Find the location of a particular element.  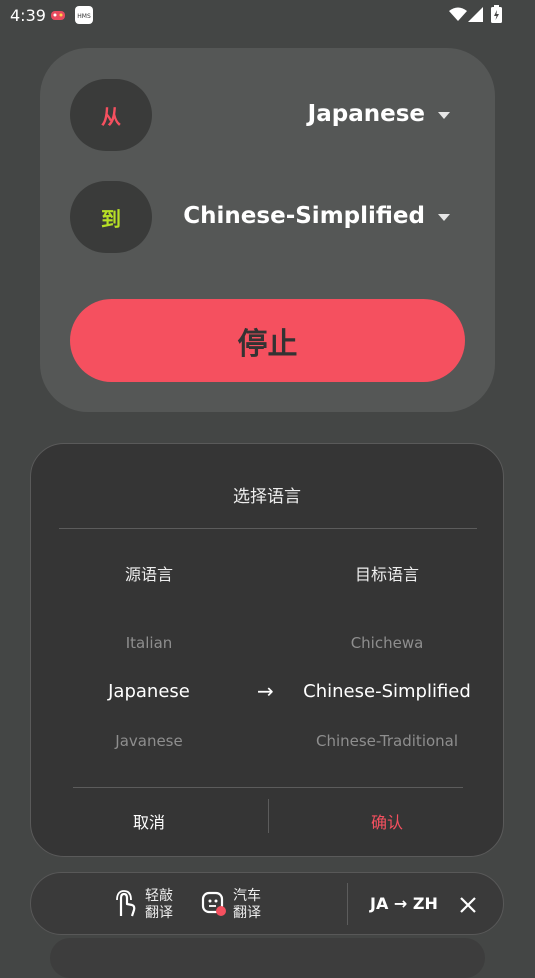

from-label-badge: 从 is located at coordinates (111, 115).